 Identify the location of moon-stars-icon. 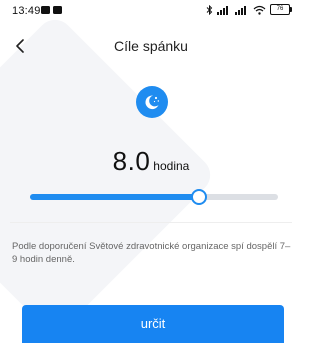
(152, 102).